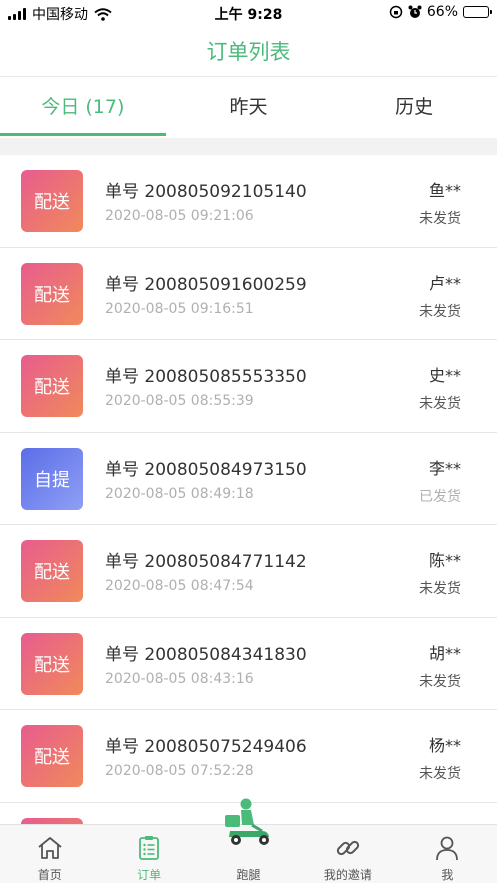 The width and height of the screenshot is (497, 883). Describe the element at coordinates (414, 107) in the screenshot. I see `tab-history: 历史` at that location.